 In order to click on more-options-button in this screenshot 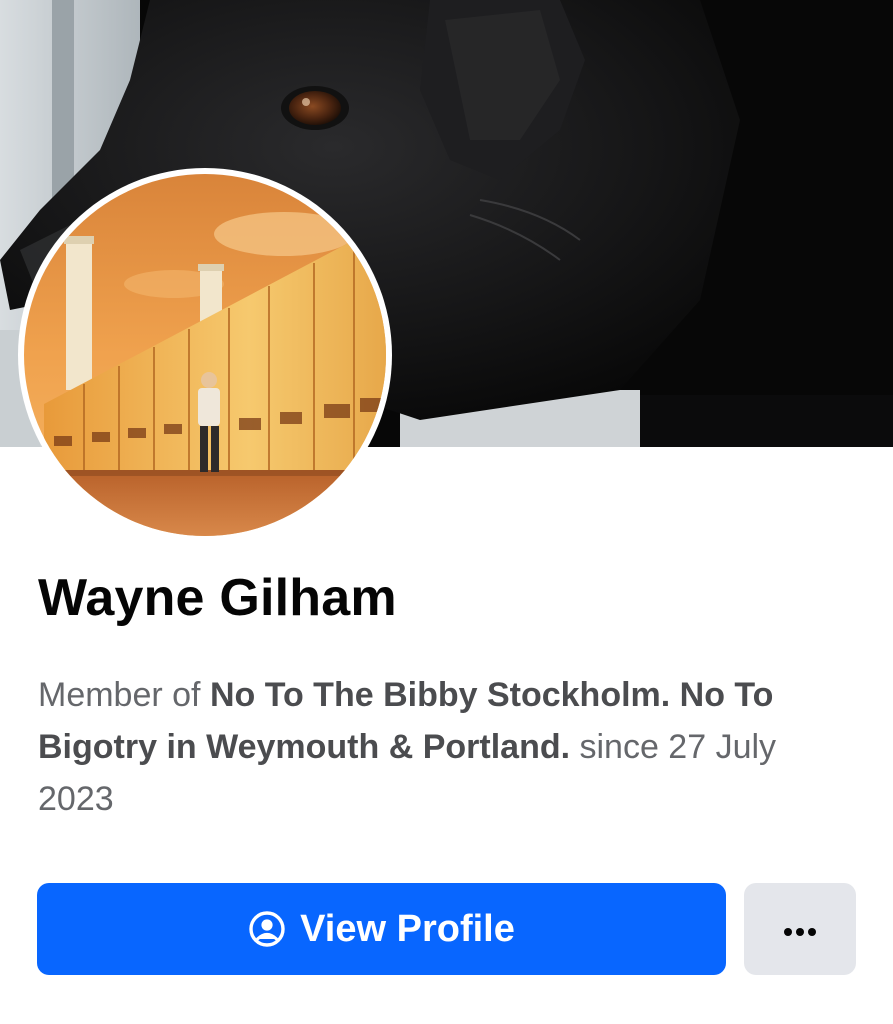, I will do `click(800, 929)`.